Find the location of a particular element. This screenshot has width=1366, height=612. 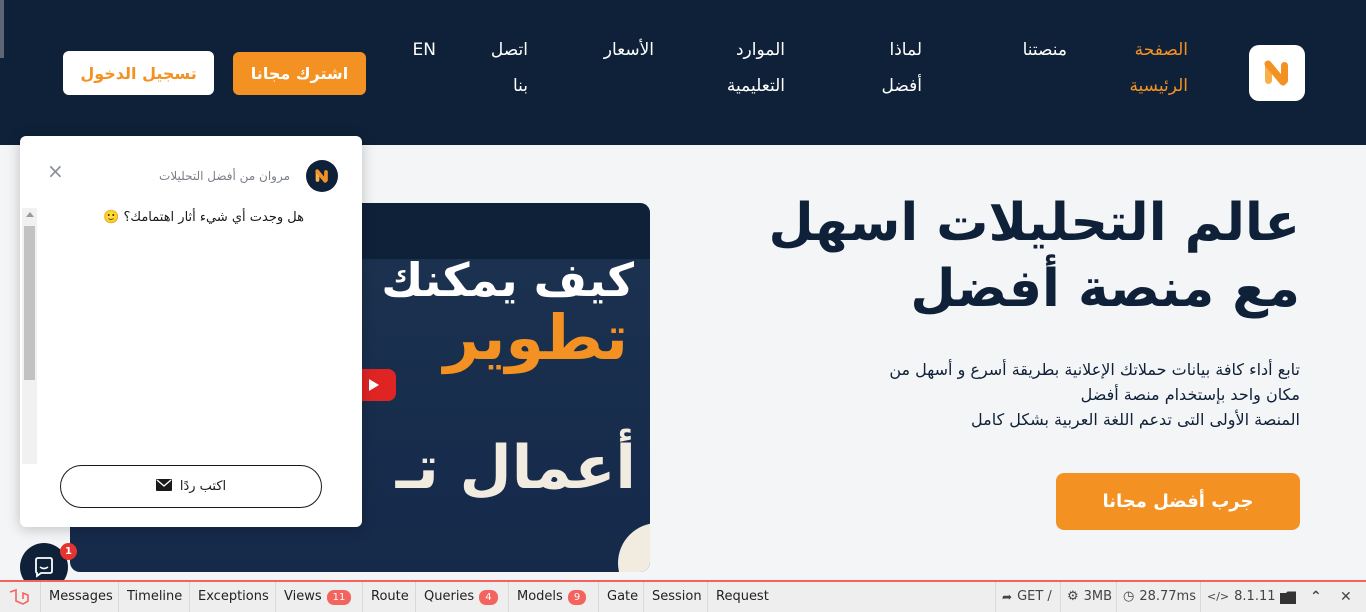

chevron-up-icon: ⌃ is located at coordinates (1316, 597).